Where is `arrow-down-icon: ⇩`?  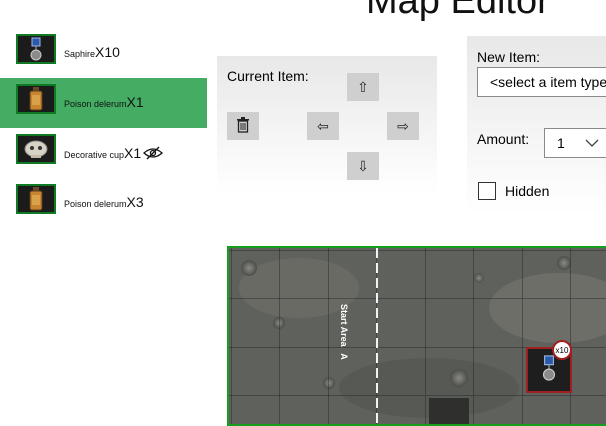 arrow-down-icon: ⇩ is located at coordinates (363, 165).